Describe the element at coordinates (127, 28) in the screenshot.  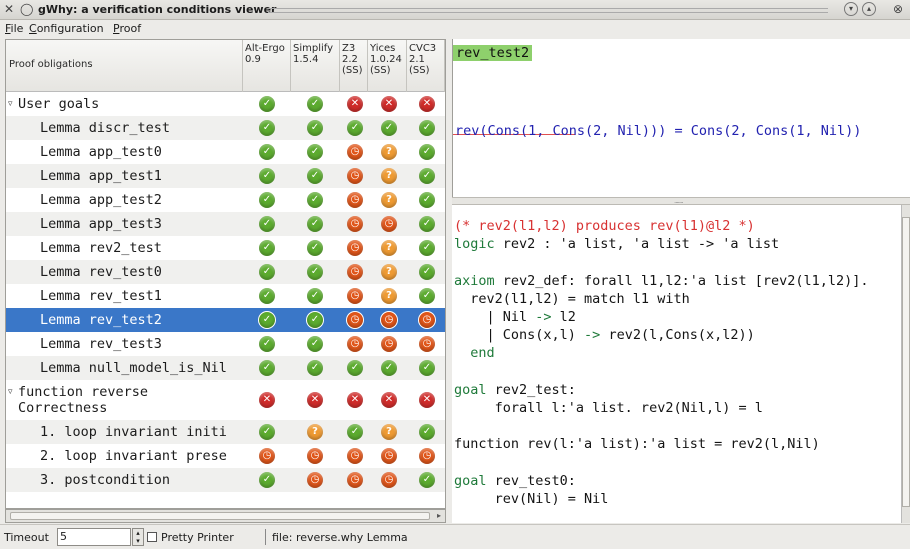
I see `menu-proof: Proof` at that location.